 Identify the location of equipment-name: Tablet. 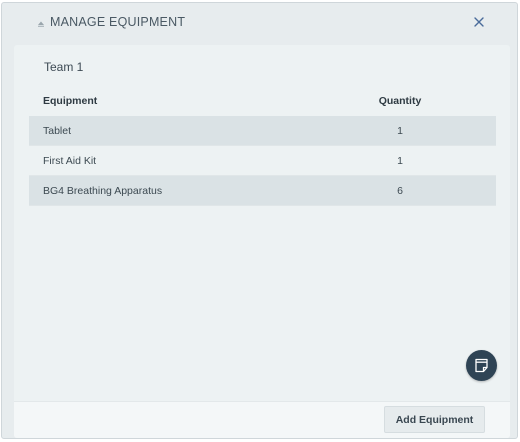
(57, 130).